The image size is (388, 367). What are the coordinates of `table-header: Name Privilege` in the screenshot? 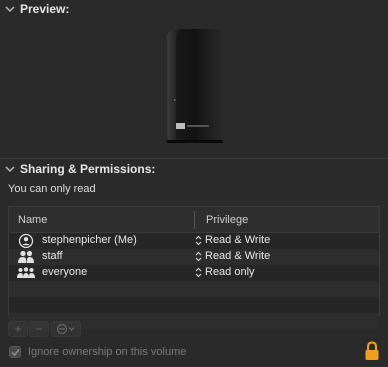 It's located at (194, 220).